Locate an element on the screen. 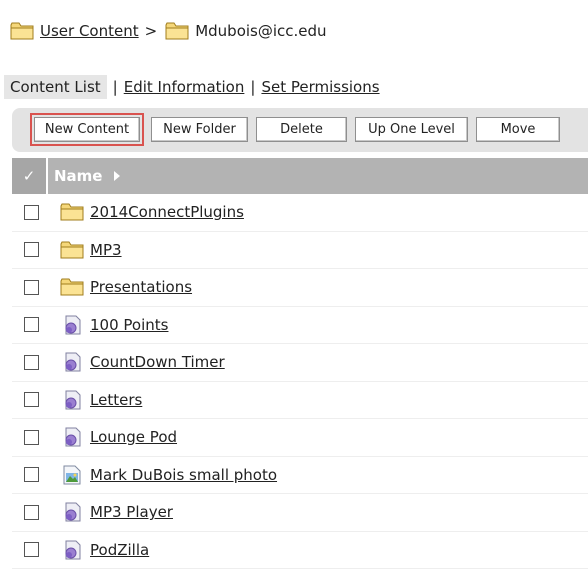 This screenshot has height=569, width=588. table-row: PodZilla is located at coordinates (300, 550).